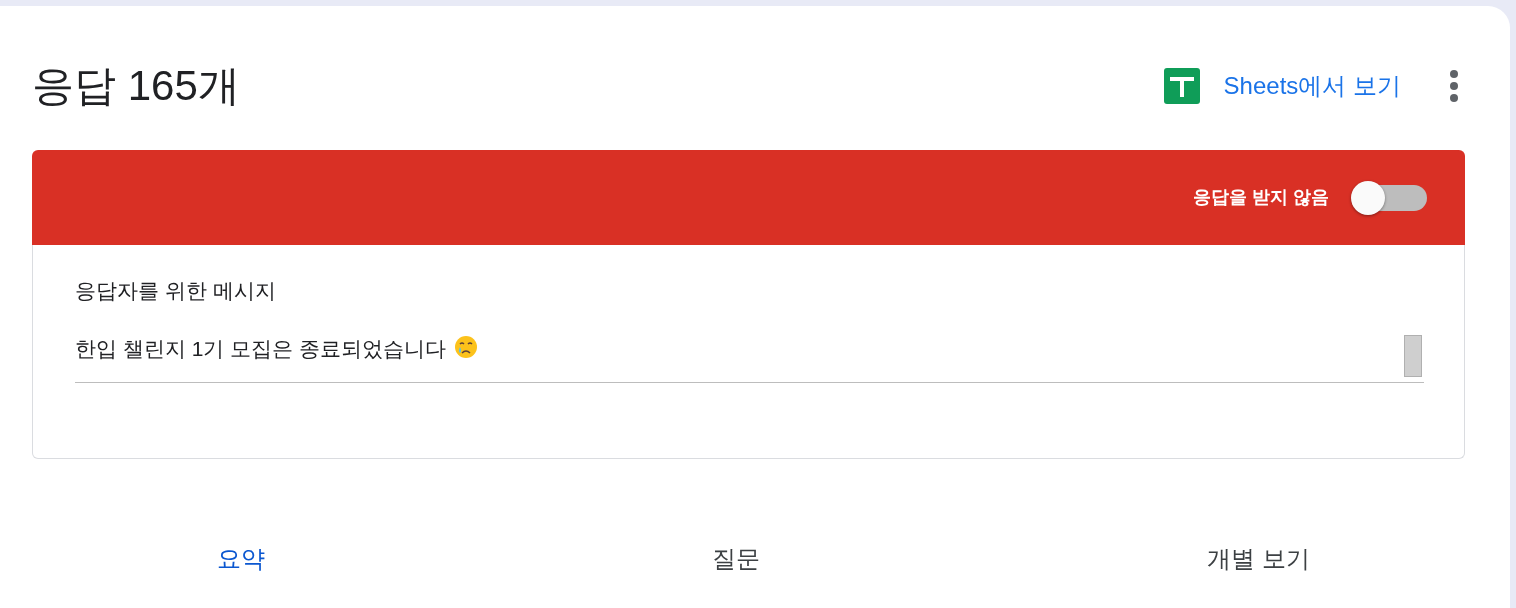  I want to click on spreadsheet-icon, so click(1181, 86).